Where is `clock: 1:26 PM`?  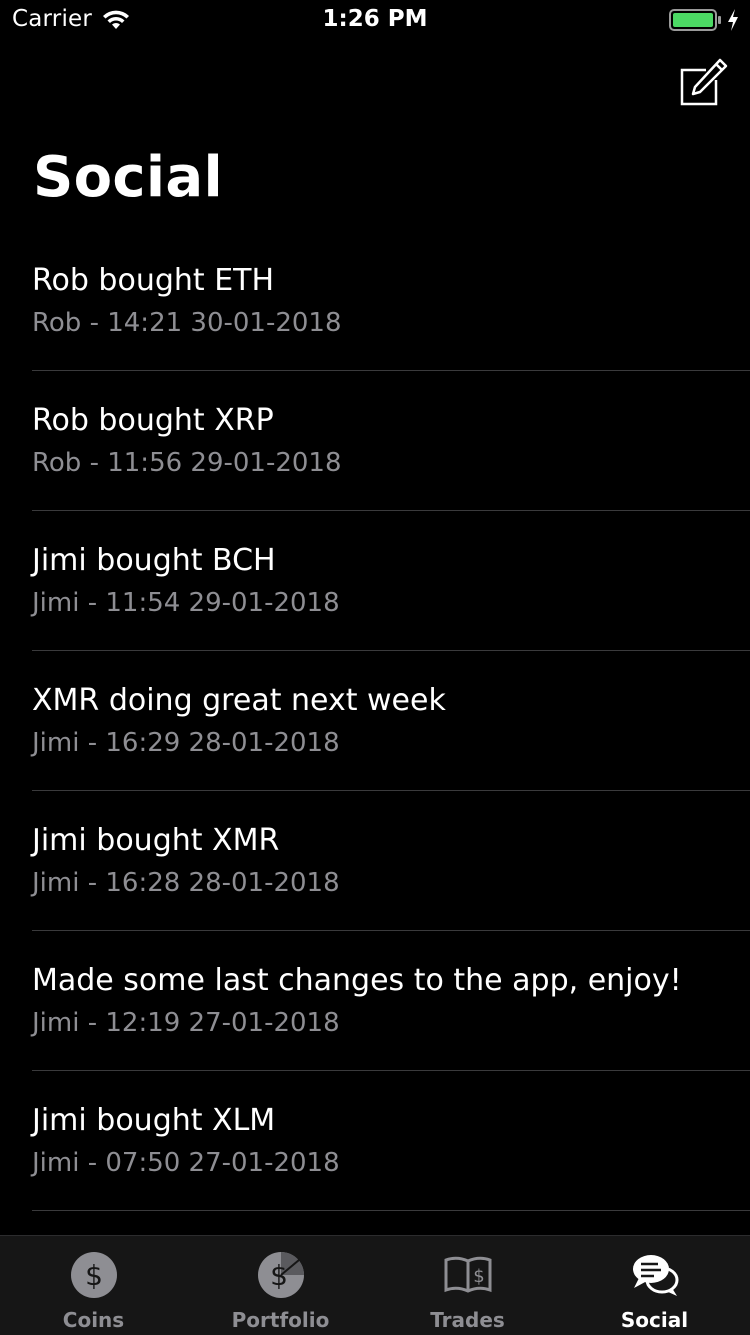
clock: 1:26 PM is located at coordinates (375, 19).